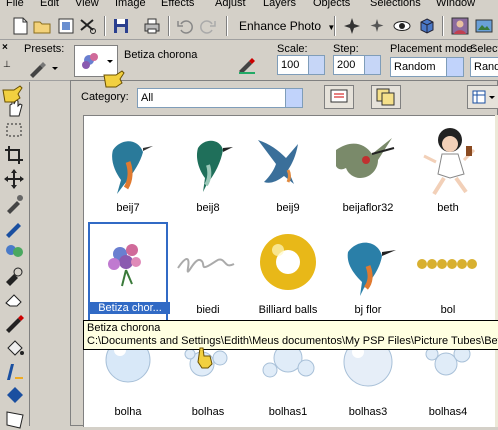 This screenshot has height=430, width=498. Describe the element at coordinates (279, 4) in the screenshot. I see `menu-layers: Layers` at that location.